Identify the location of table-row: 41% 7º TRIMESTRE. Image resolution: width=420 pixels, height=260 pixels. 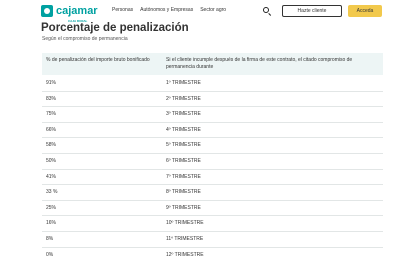
(212, 178).